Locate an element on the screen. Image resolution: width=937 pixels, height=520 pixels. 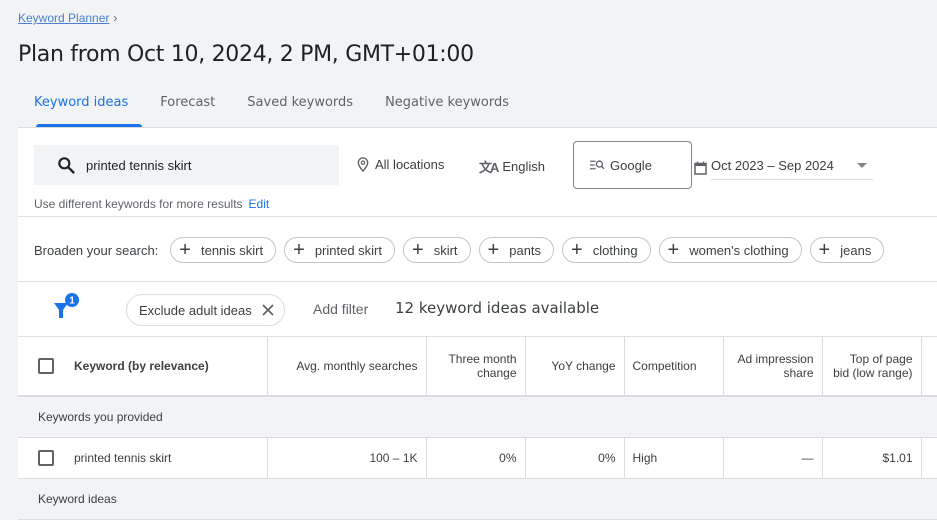
col-top-of-page-bid-low: Top of page bid (low range) is located at coordinates (872, 366).